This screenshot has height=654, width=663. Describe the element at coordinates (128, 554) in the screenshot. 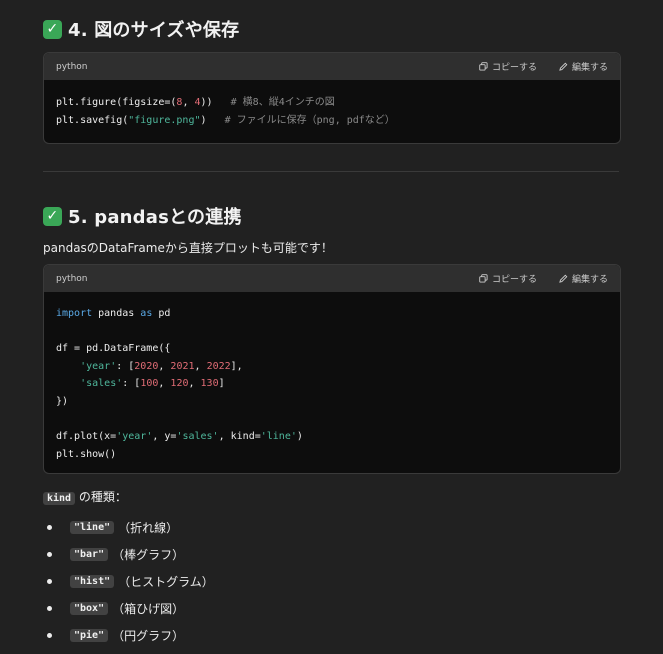

I see `list-item: "bar" （棒グラフ）` at that location.